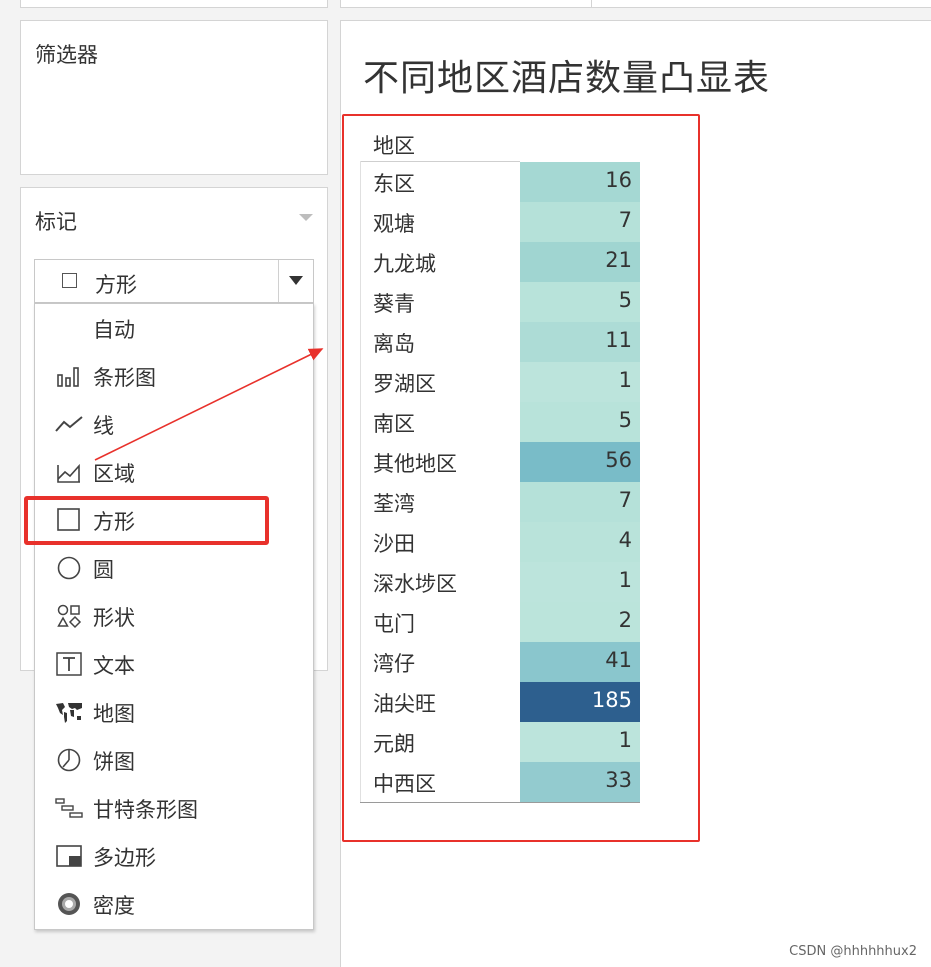 The height and width of the screenshot is (967, 931). Describe the element at coordinates (500, 502) in the screenshot. I see `table-row: 荃湾 7` at that location.